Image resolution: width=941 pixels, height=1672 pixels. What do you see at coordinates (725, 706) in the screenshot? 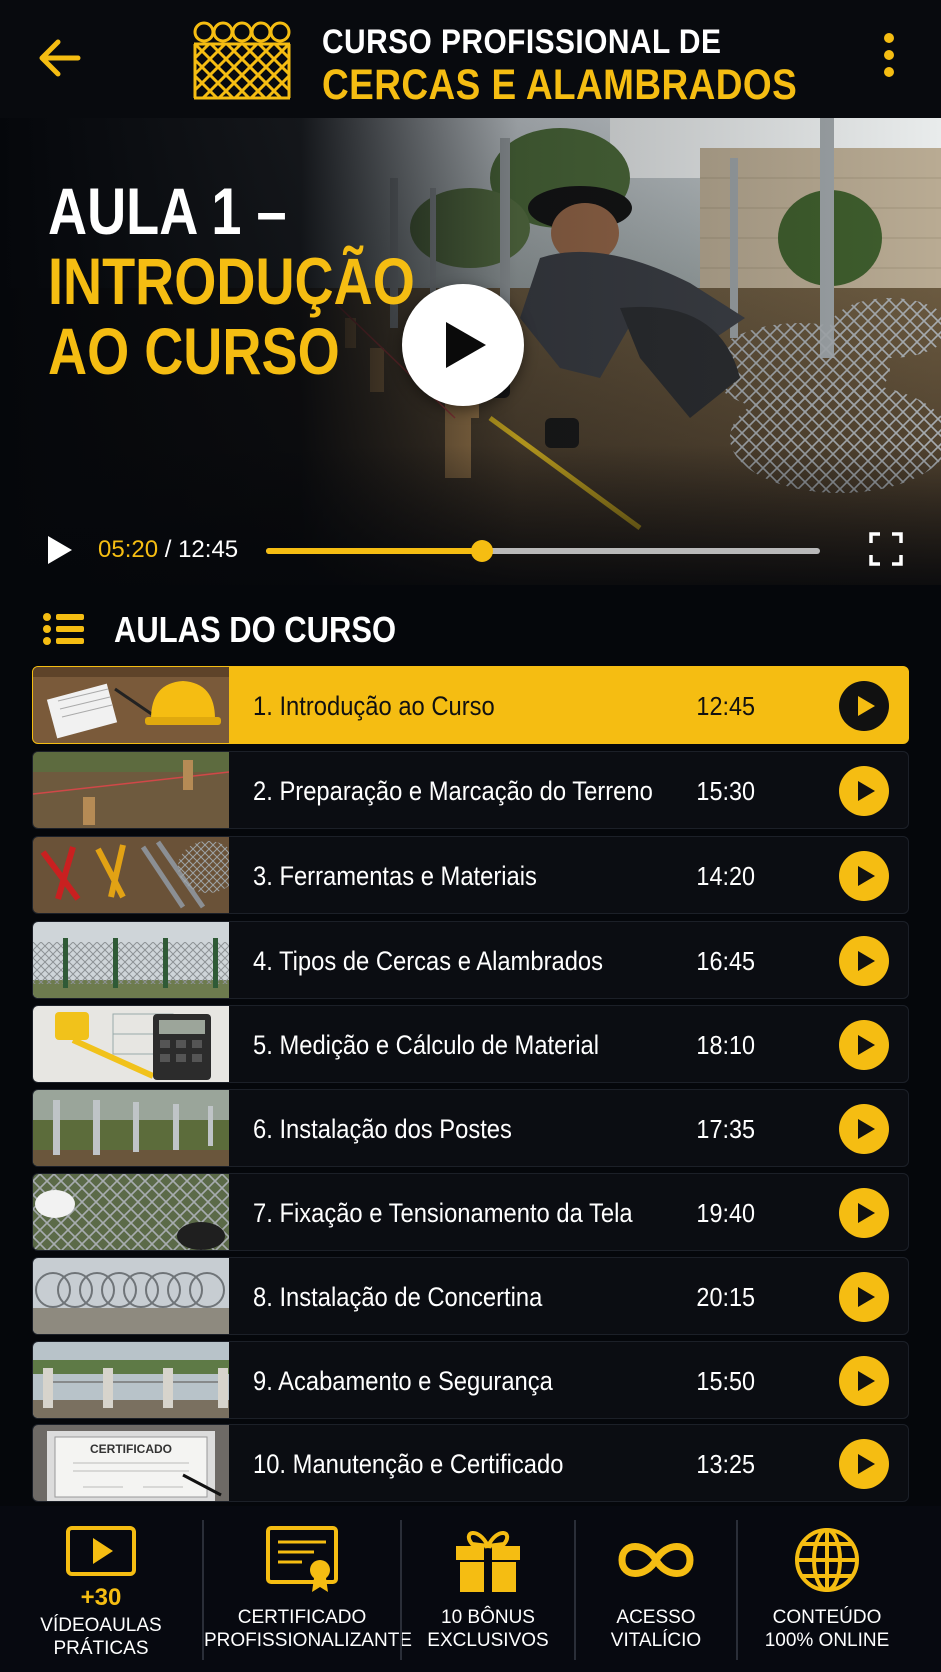
I see `lesson-duration: 12:45` at bounding box center [725, 706].